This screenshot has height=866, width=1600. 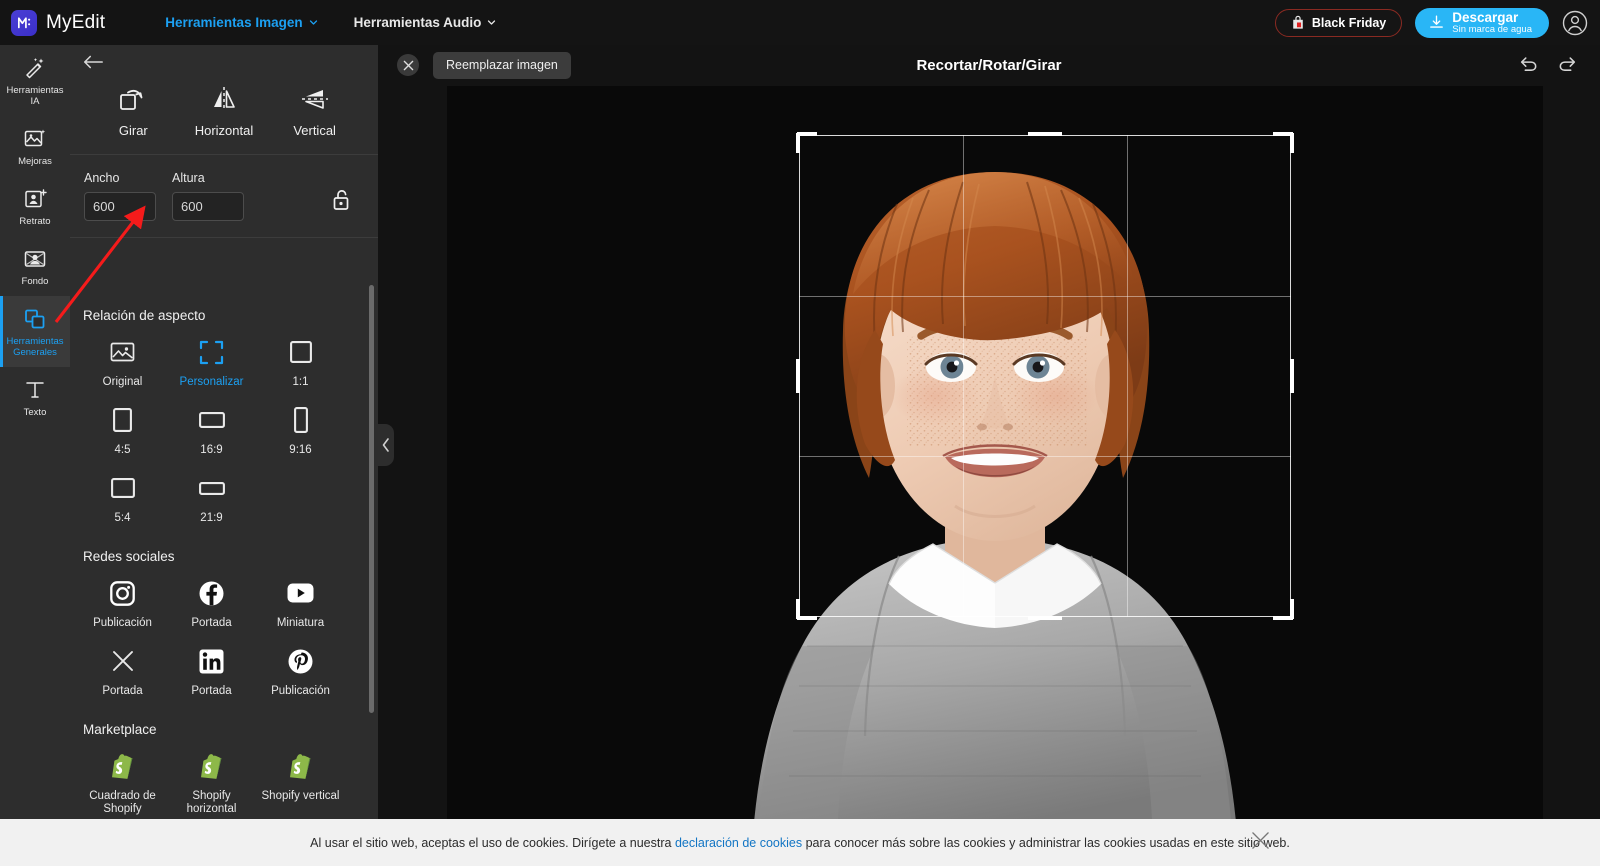 I want to click on width-input, so click(x=120, y=206).